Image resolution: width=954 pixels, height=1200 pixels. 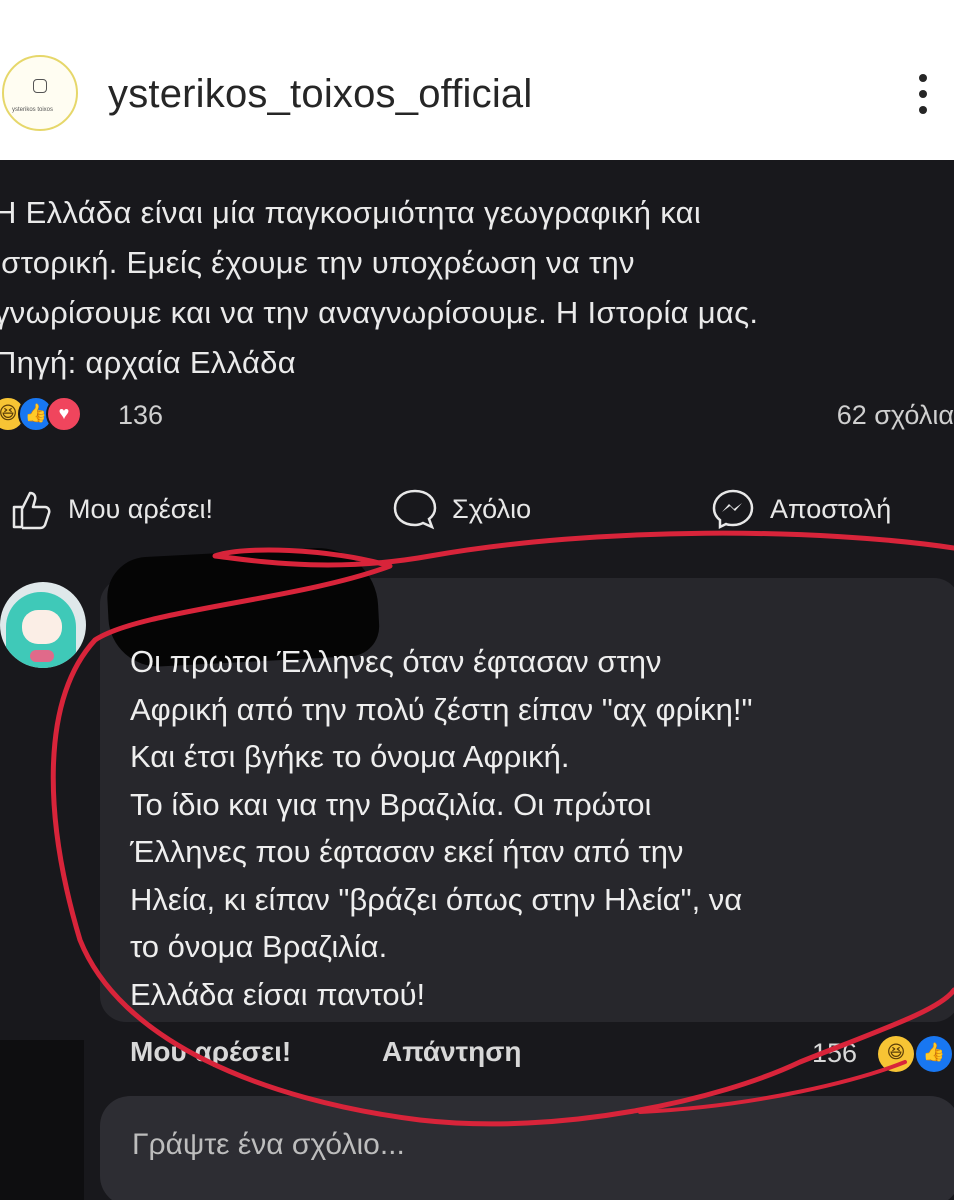 What do you see at coordinates (210, 1052) in the screenshot?
I see `comment-like-button: Μου αρέσει!` at bounding box center [210, 1052].